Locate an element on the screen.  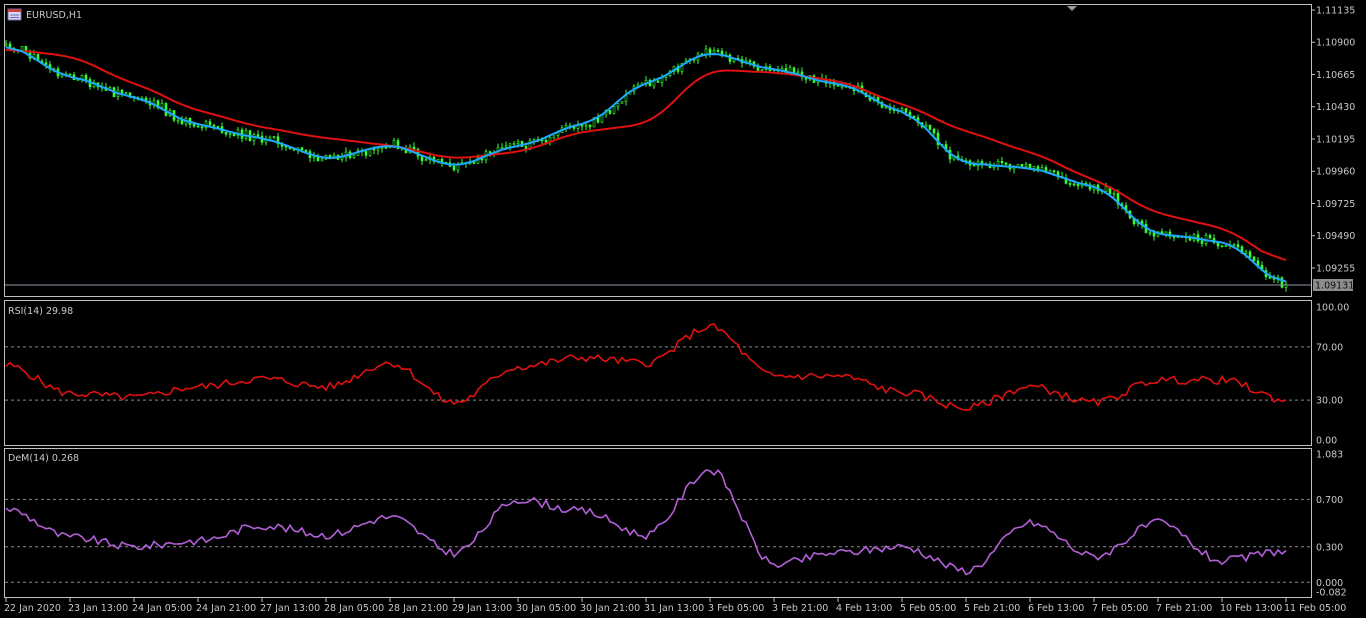
rsi-axis-label: 30.00 is located at coordinates (1329, 401).